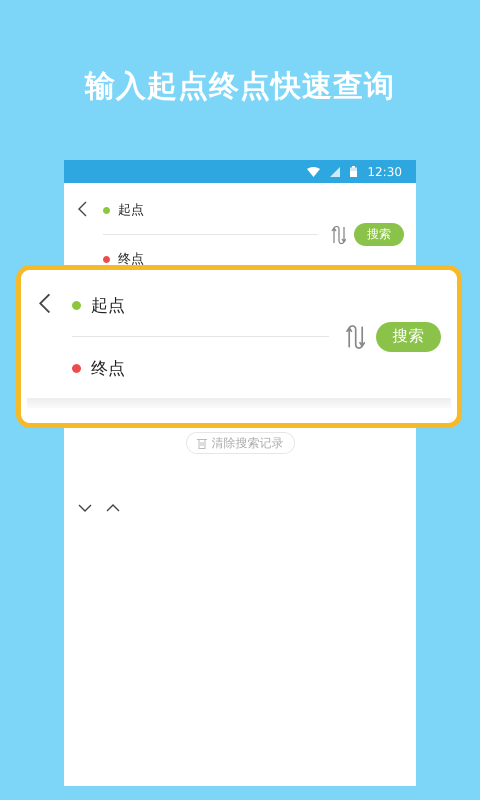  What do you see at coordinates (354, 171) in the screenshot?
I see `battery-icon` at bounding box center [354, 171].